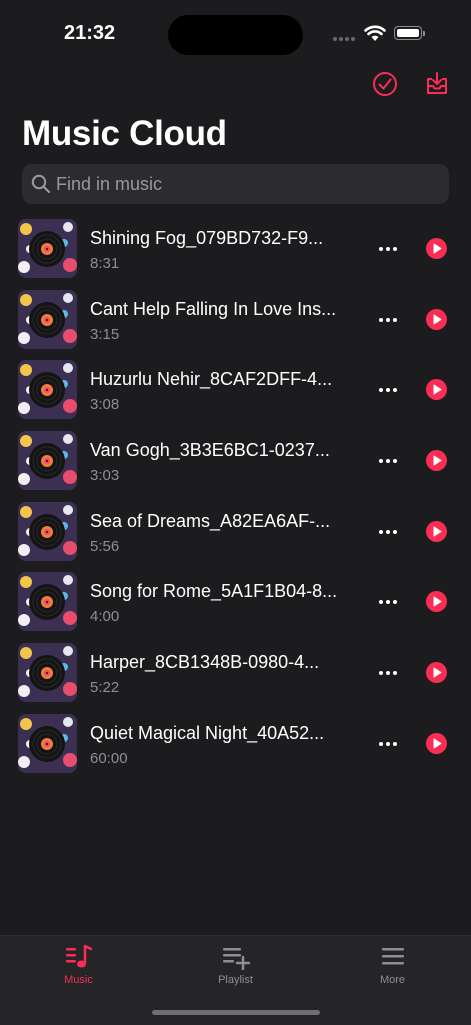  What do you see at coordinates (109, 758) in the screenshot?
I see `track-duration: 60:00` at bounding box center [109, 758].